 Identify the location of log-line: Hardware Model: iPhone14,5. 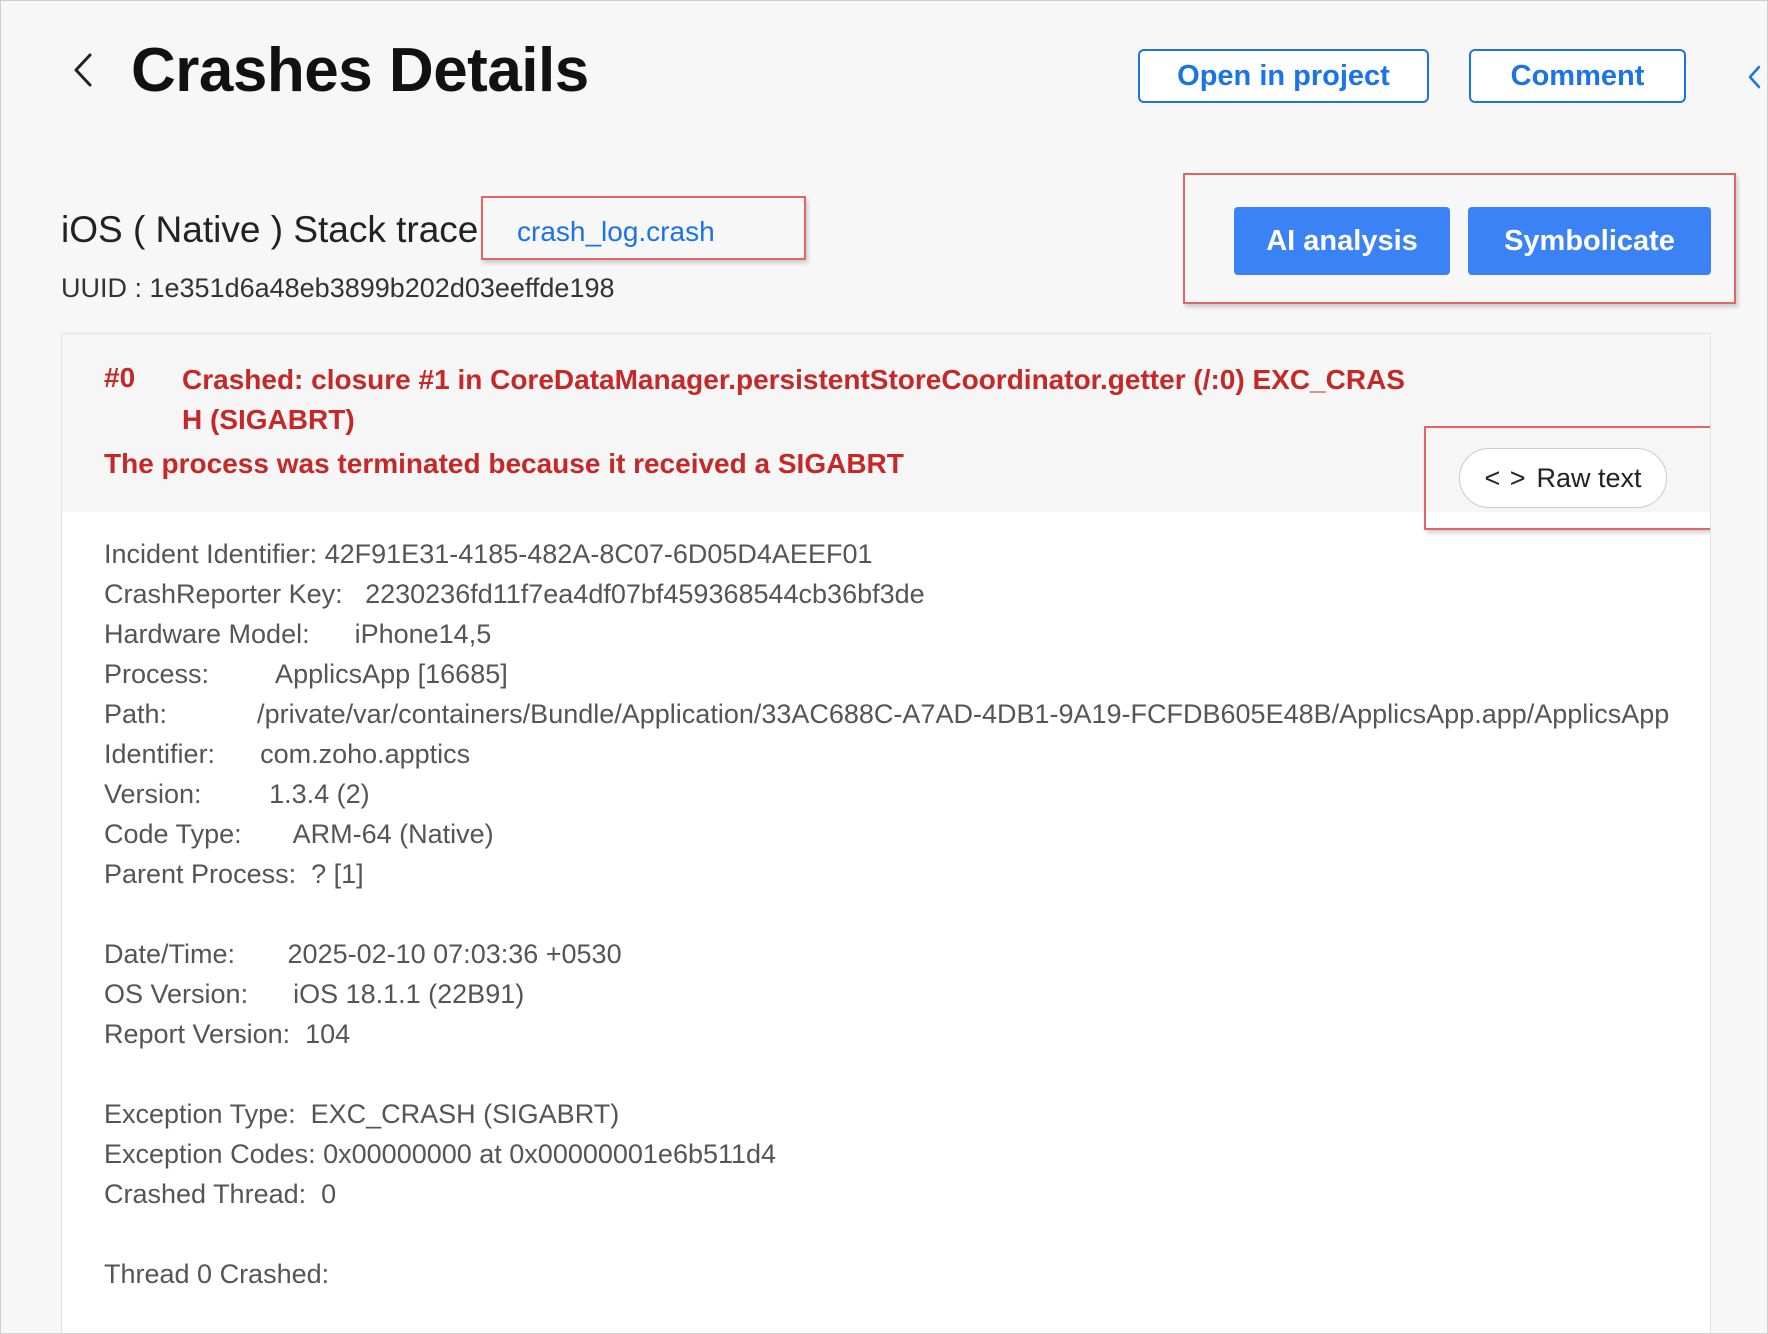
(298, 634).